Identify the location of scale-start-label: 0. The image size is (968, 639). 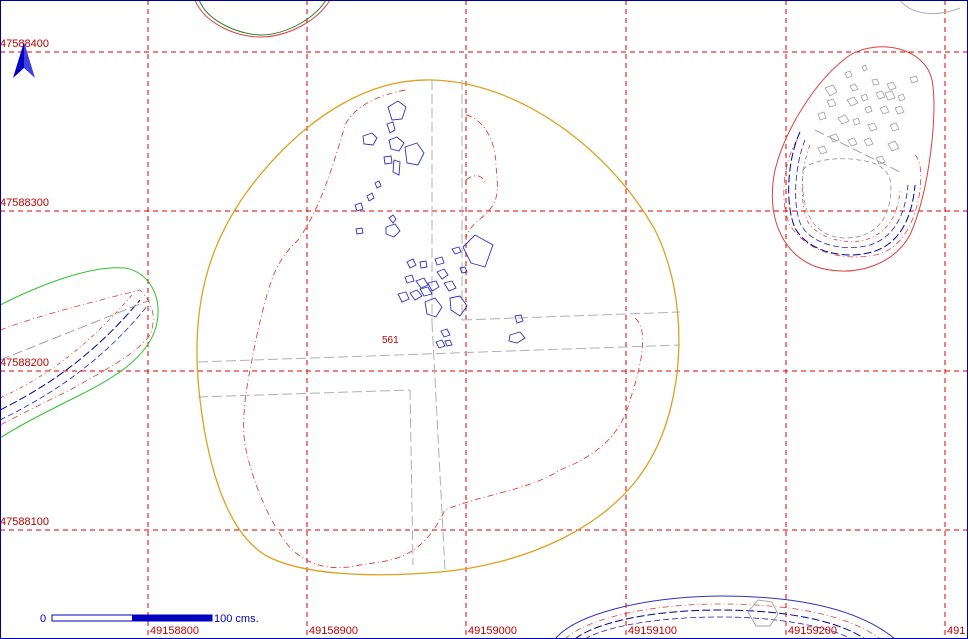
(43, 619).